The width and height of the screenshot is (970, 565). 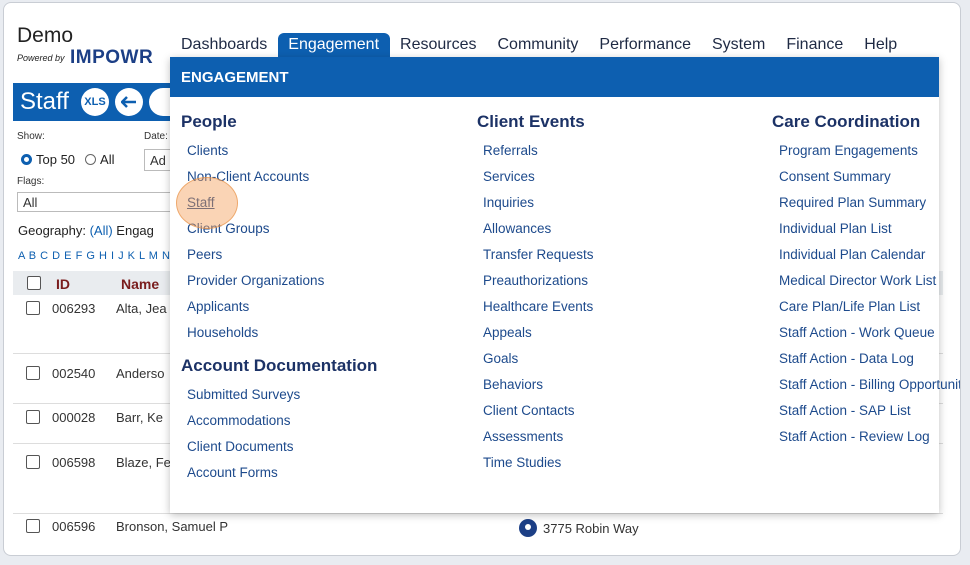 What do you see at coordinates (207, 203) in the screenshot?
I see `click-highlight` at bounding box center [207, 203].